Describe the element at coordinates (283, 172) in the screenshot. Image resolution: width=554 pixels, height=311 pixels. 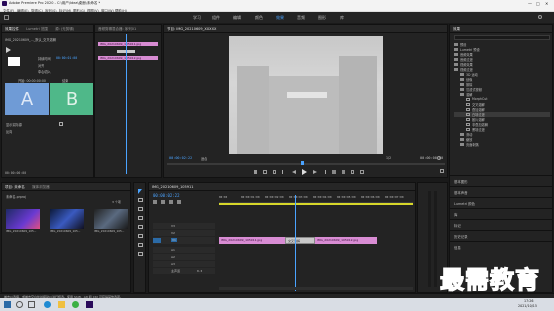
I see `go-to-in-icon` at that location.